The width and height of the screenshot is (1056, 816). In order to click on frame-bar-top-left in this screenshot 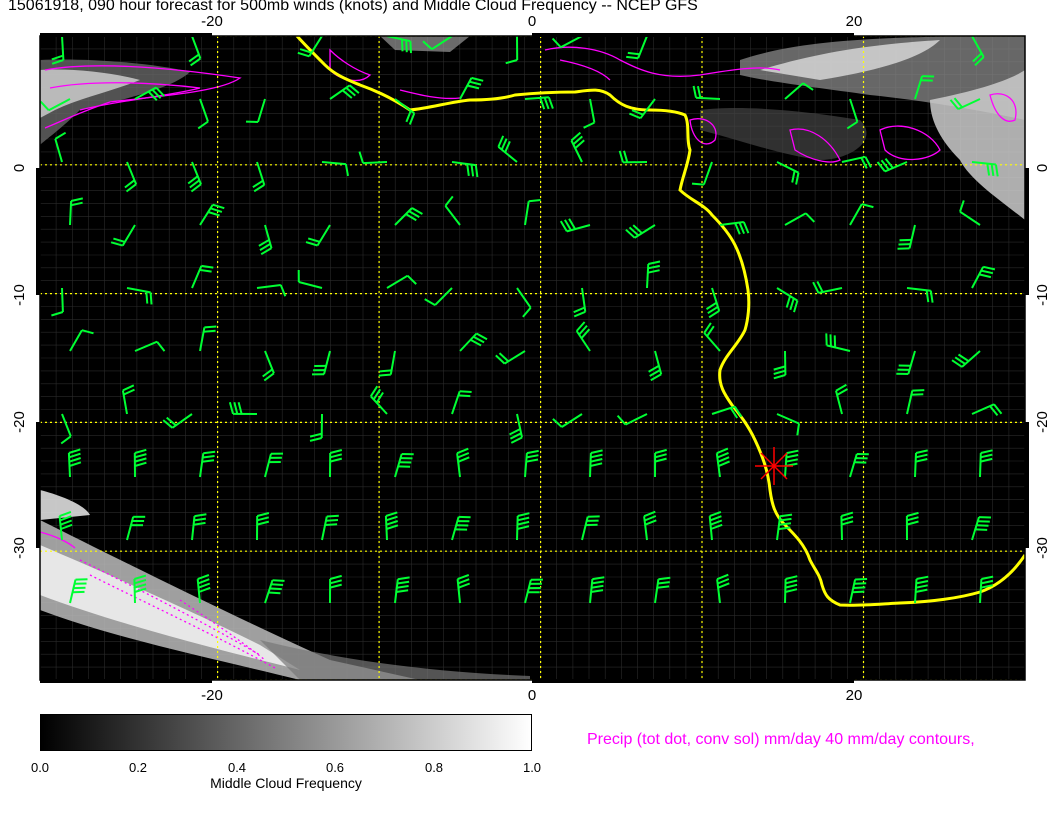, I will do `click(126, 35)`.